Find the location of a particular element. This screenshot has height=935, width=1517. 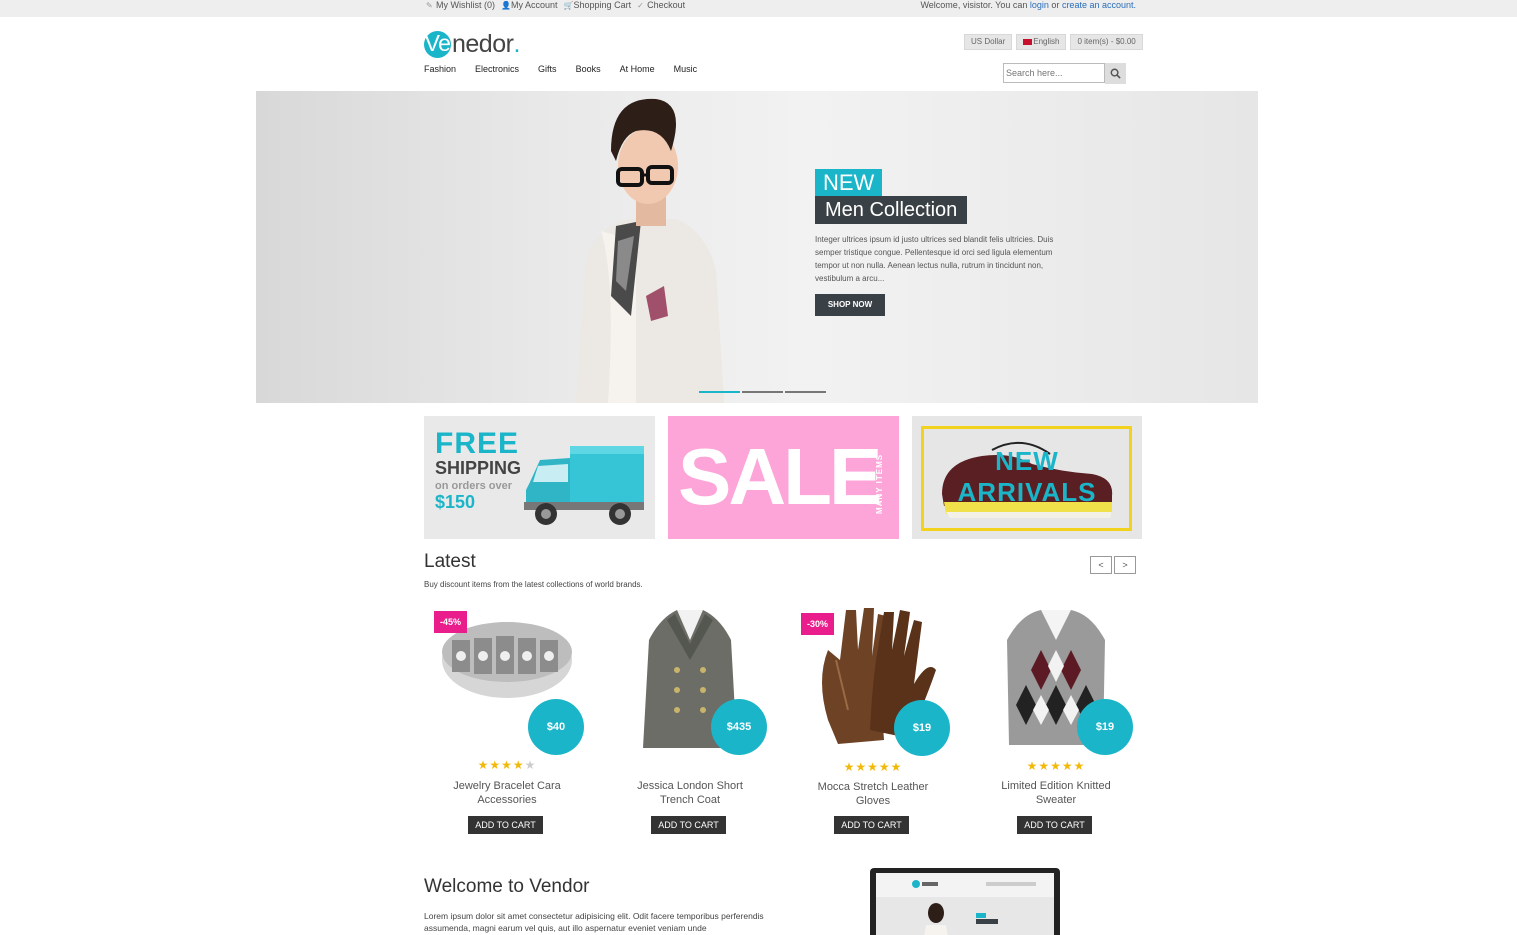

truck-icon is located at coordinates (584, 485).